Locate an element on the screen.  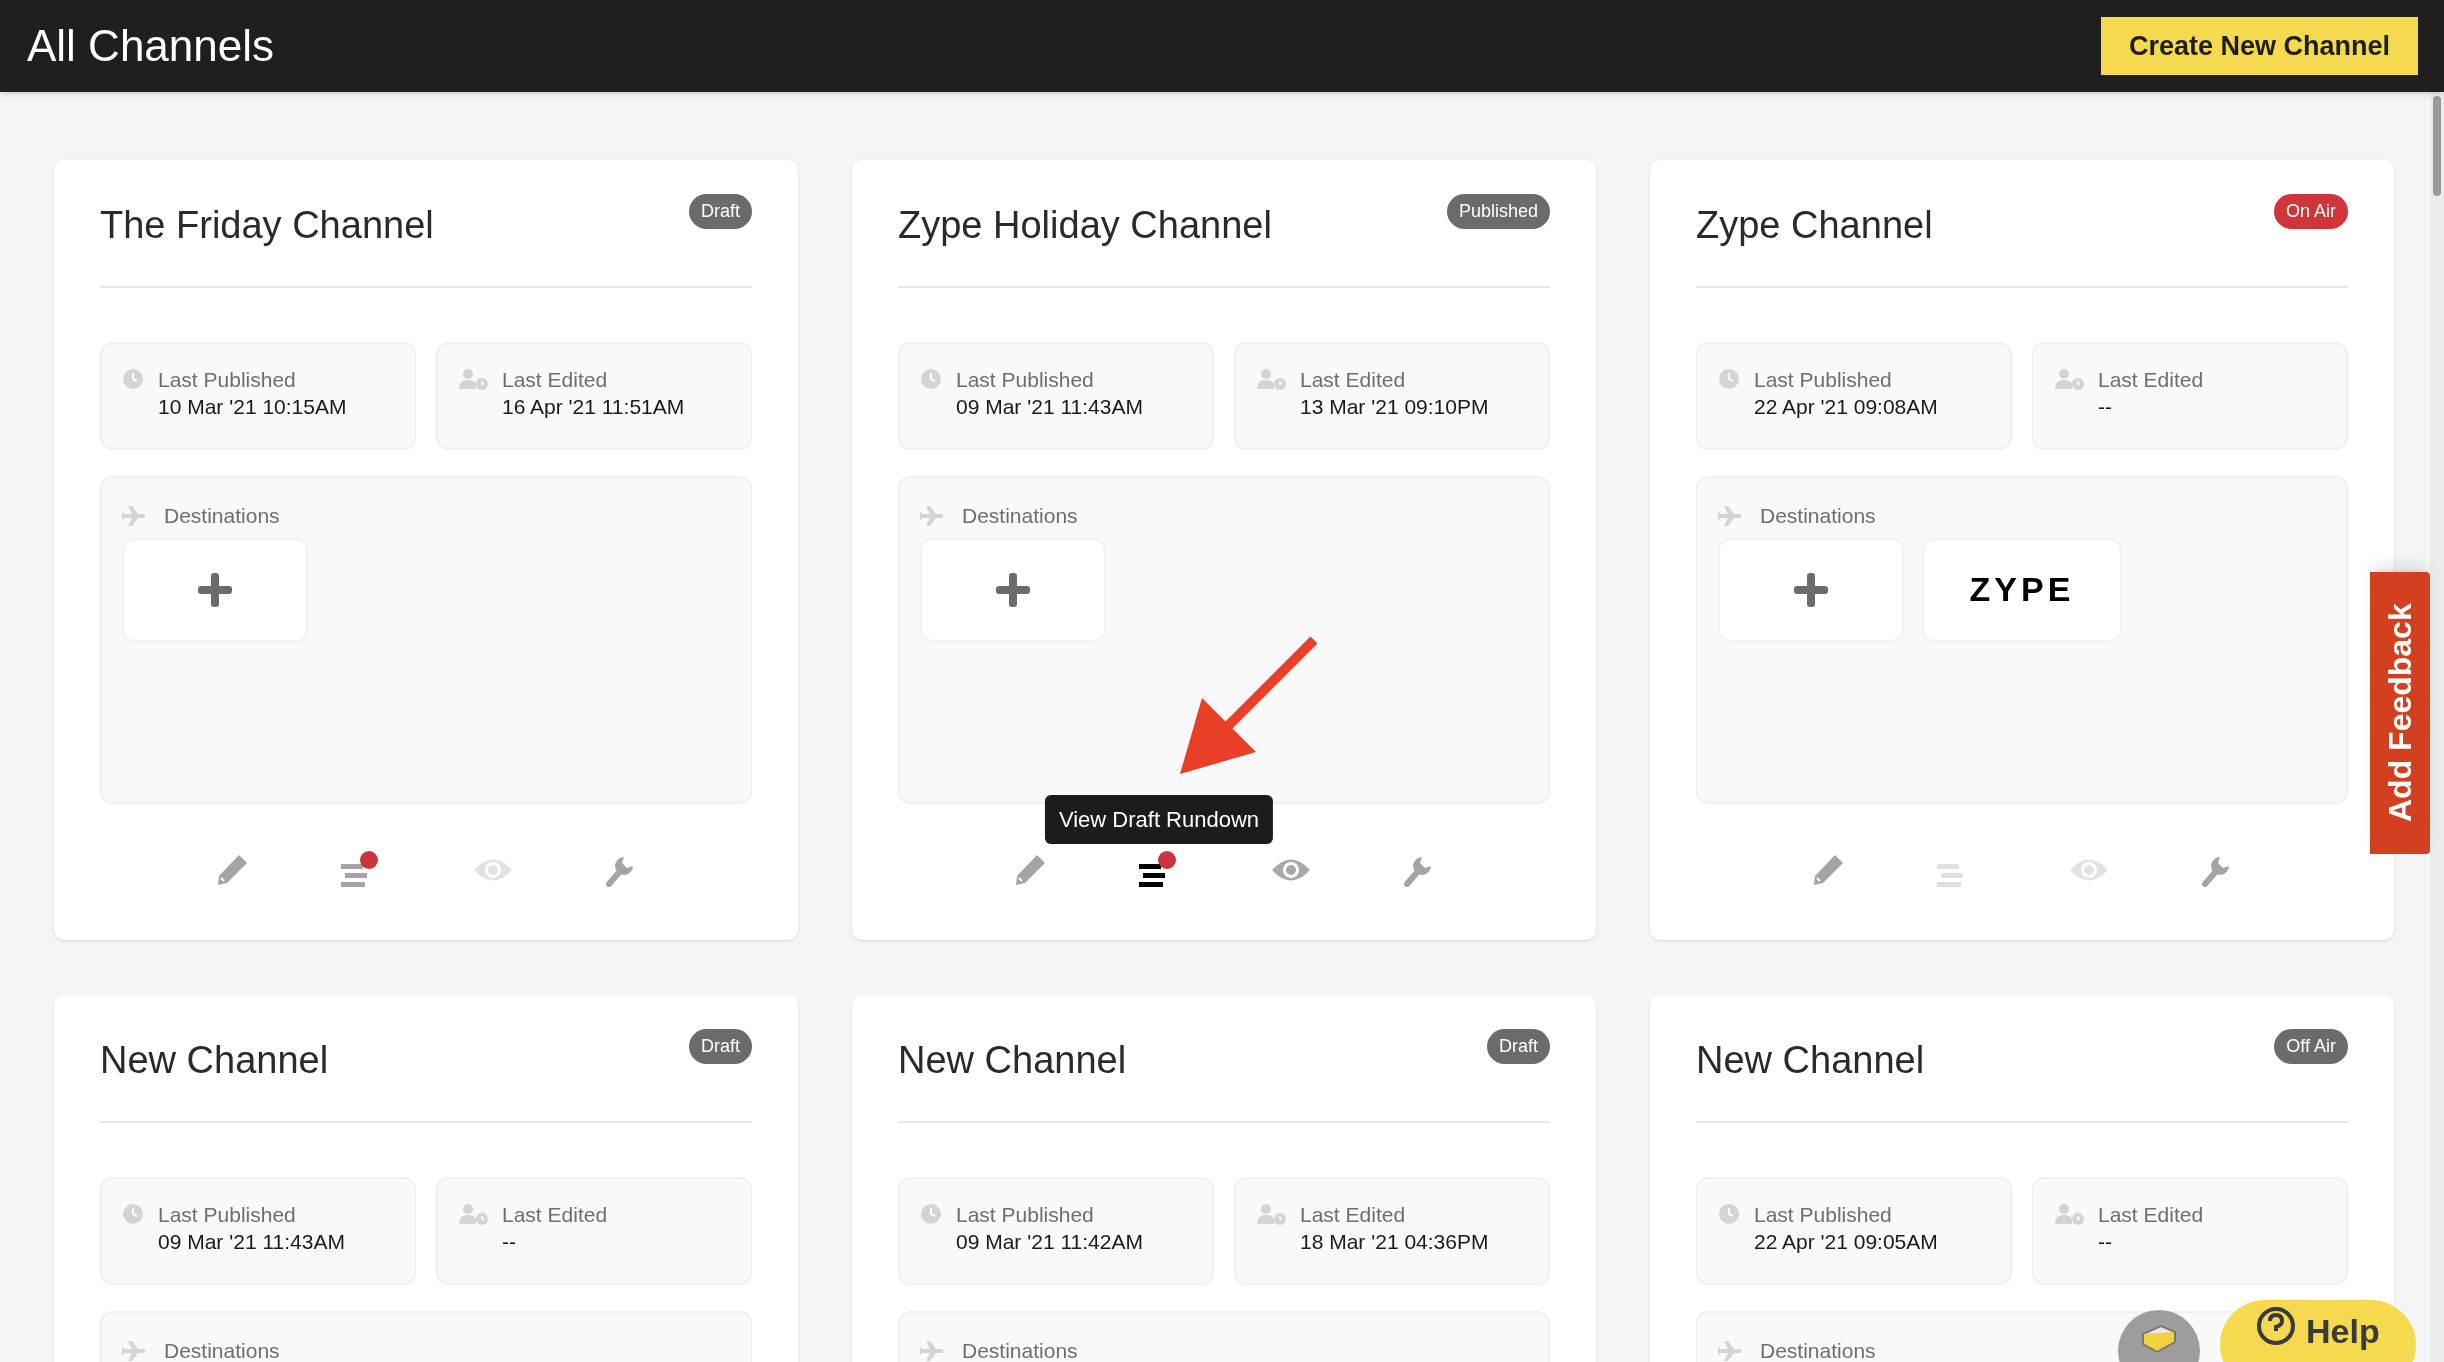
feedback-tab: Add Feedback is located at coordinates (2400, 713).